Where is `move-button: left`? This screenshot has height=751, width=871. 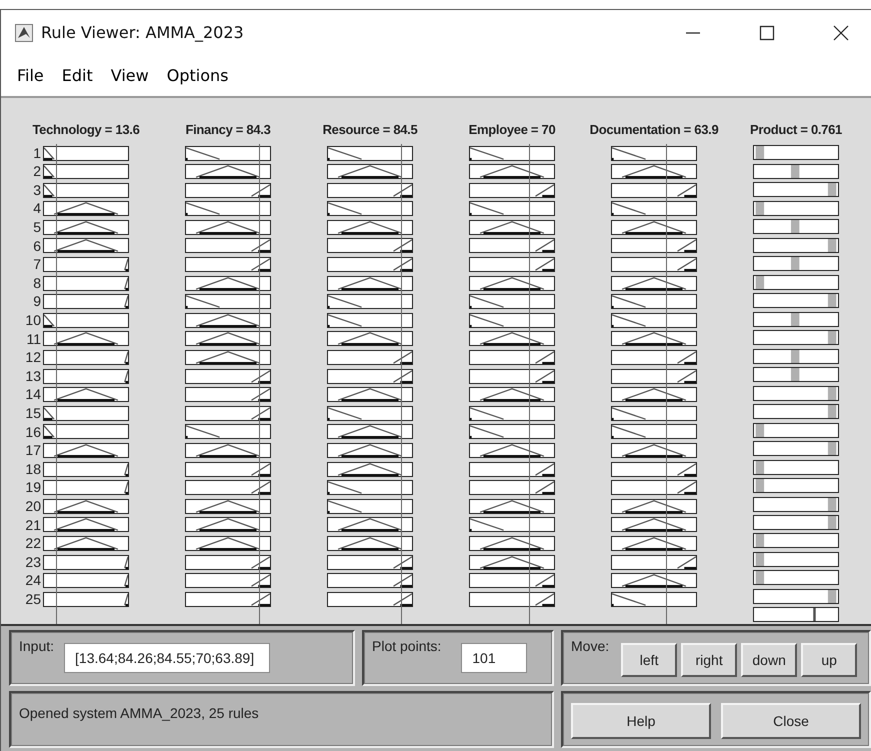 move-button: left is located at coordinates (649, 660).